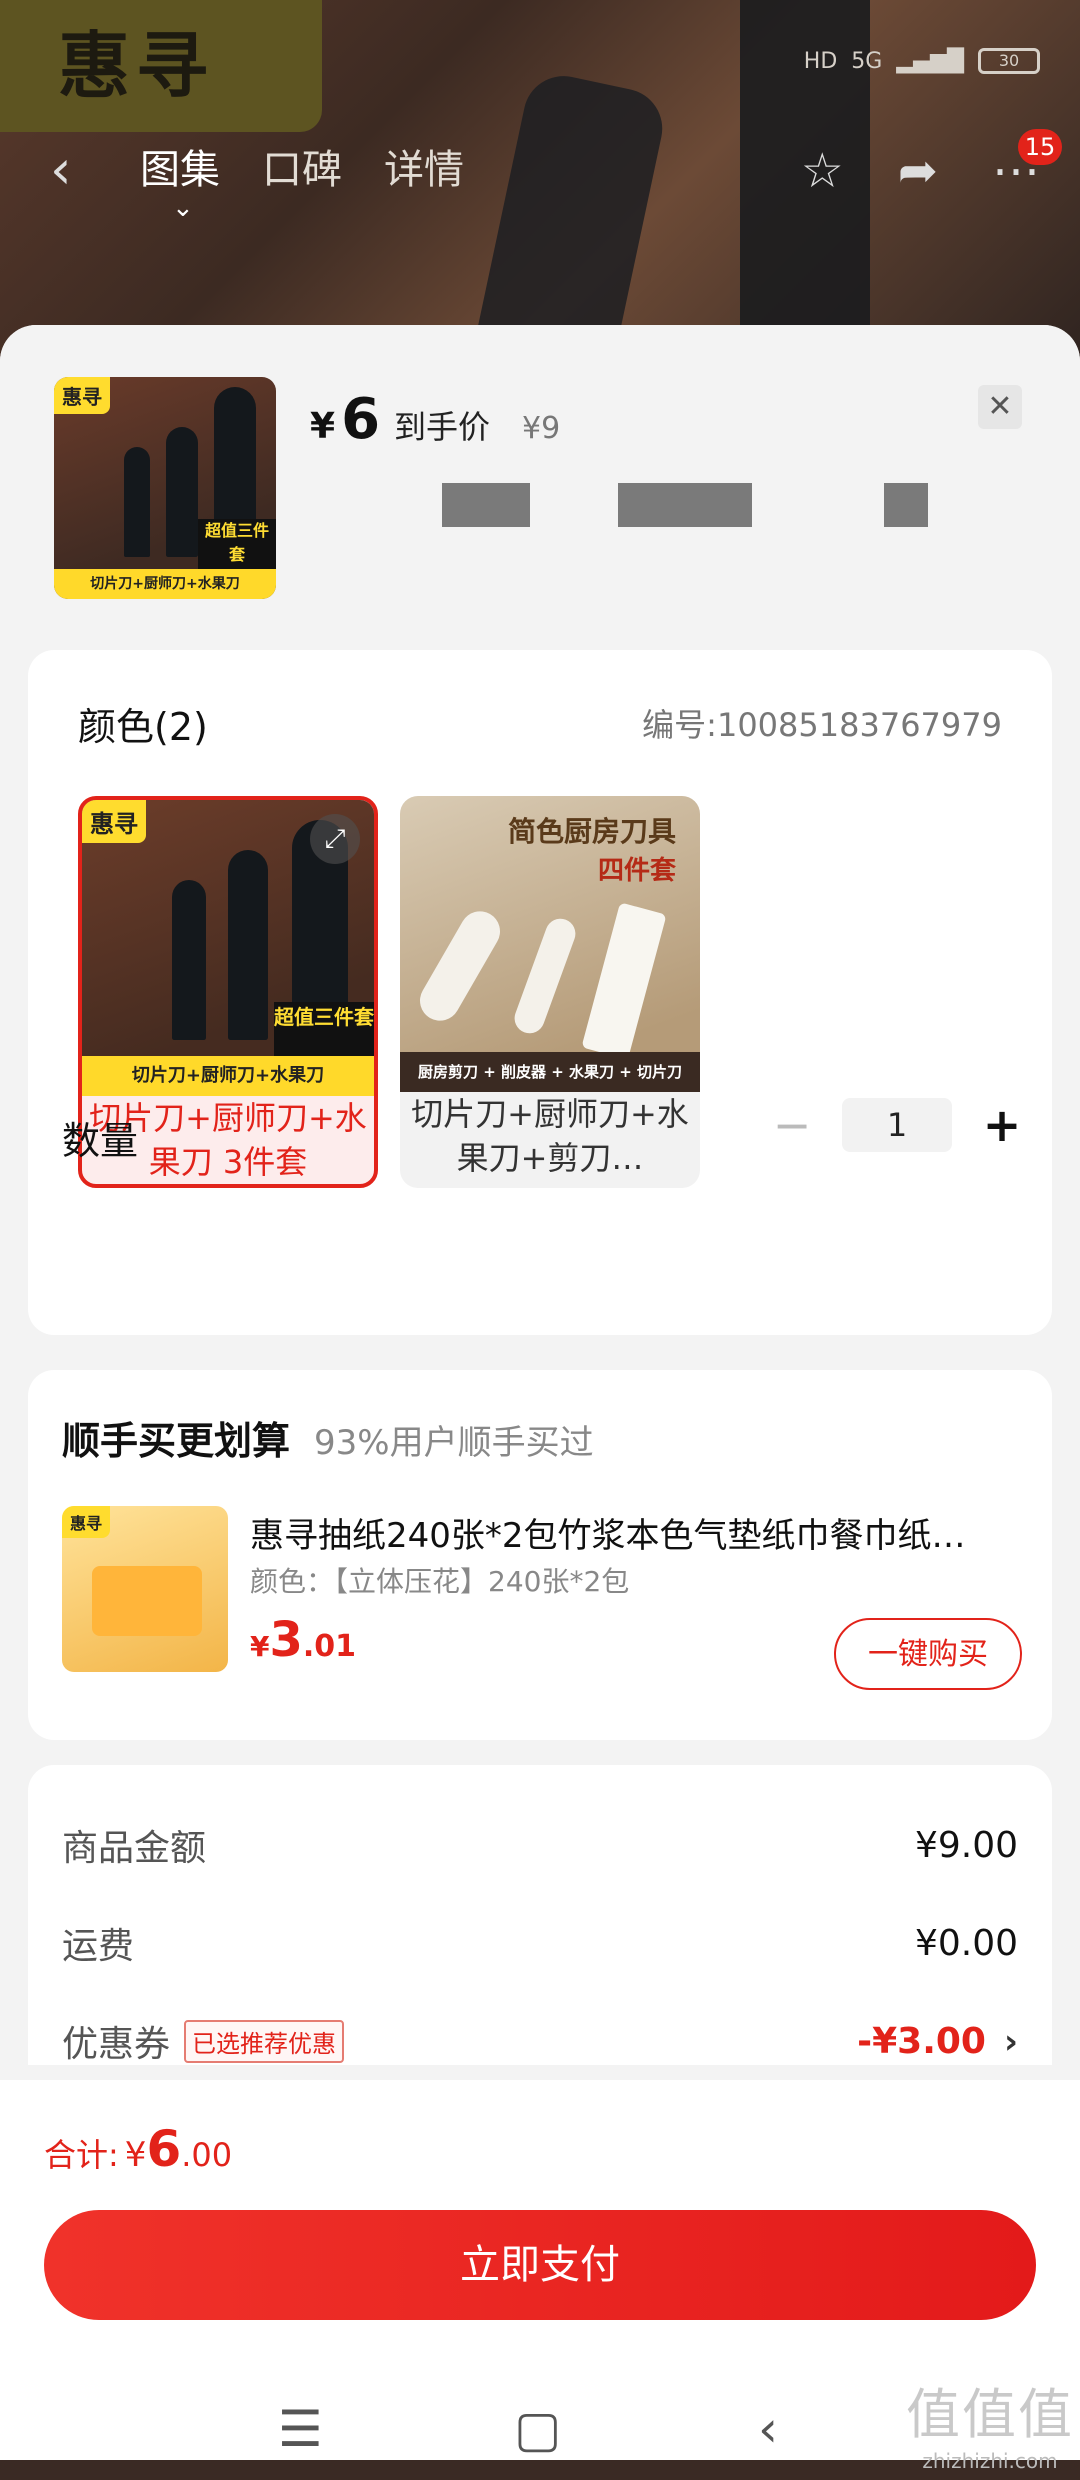 This screenshot has width=1080, height=2480. What do you see at coordinates (260, 1646) in the screenshot?
I see `addon-price-symbol: ¥` at bounding box center [260, 1646].